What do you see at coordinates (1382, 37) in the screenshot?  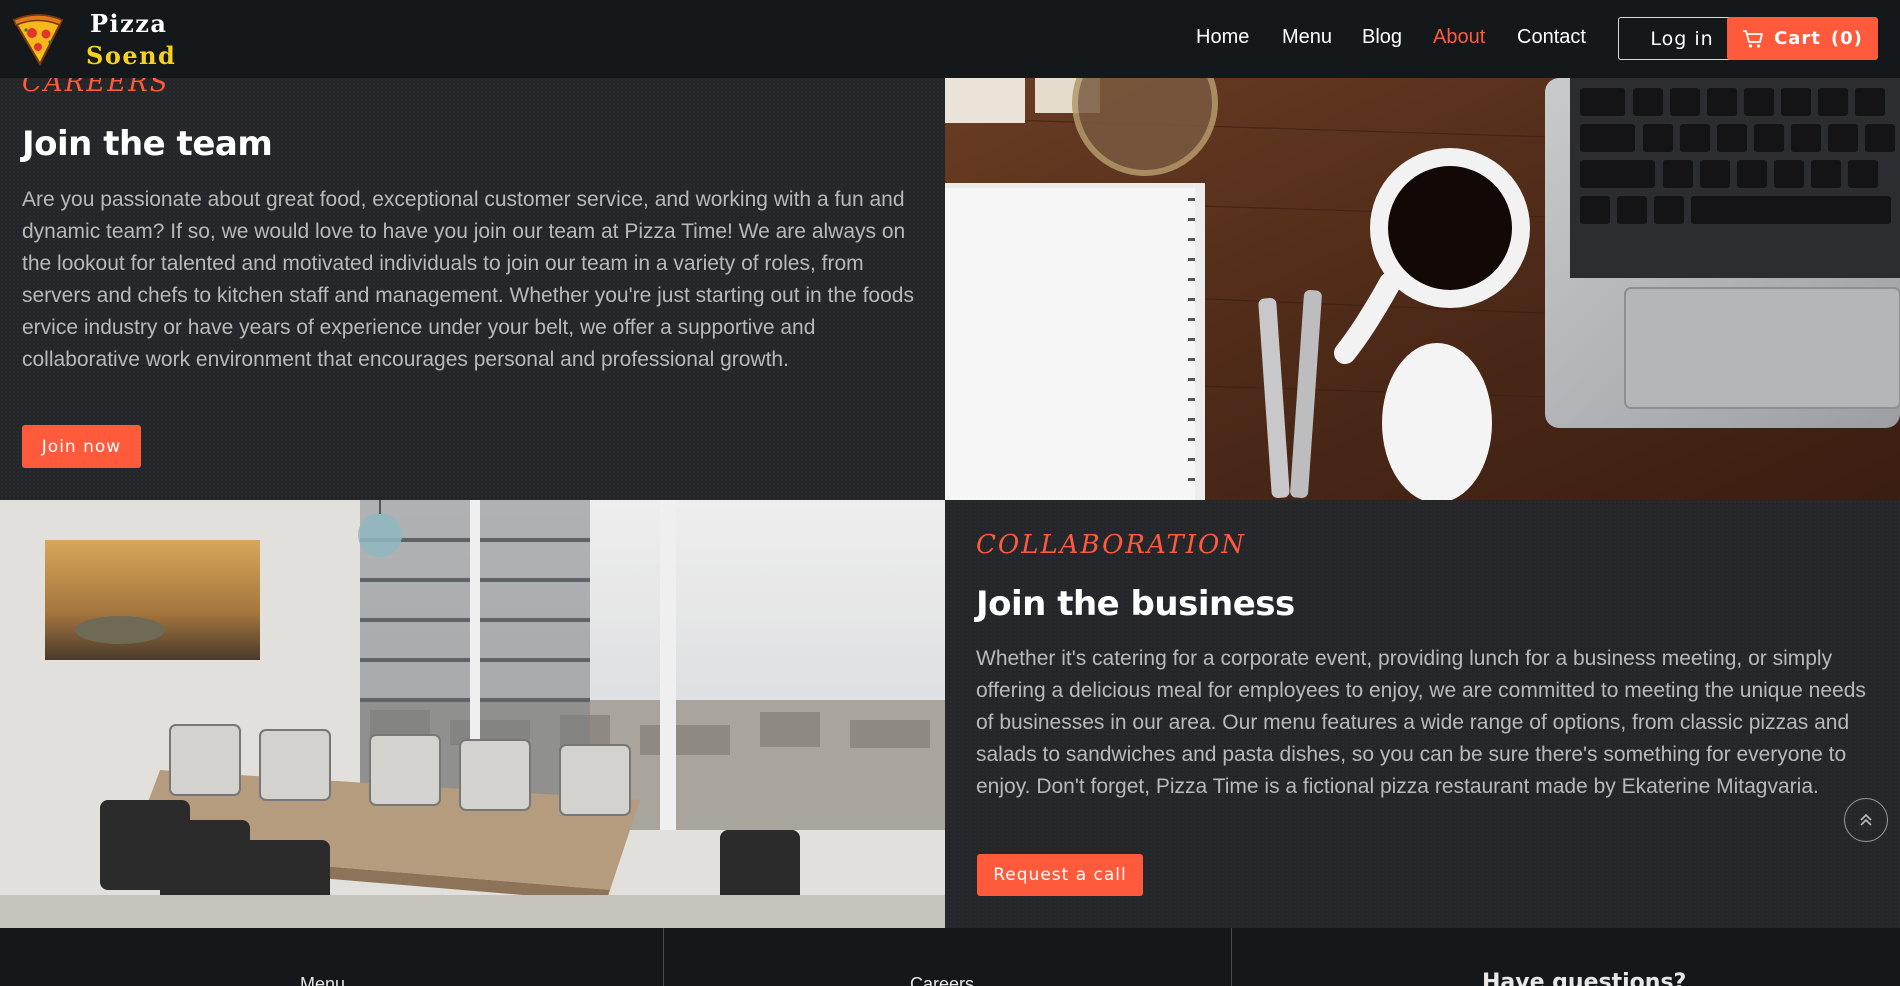 I see `nav-blog: Blog` at bounding box center [1382, 37].